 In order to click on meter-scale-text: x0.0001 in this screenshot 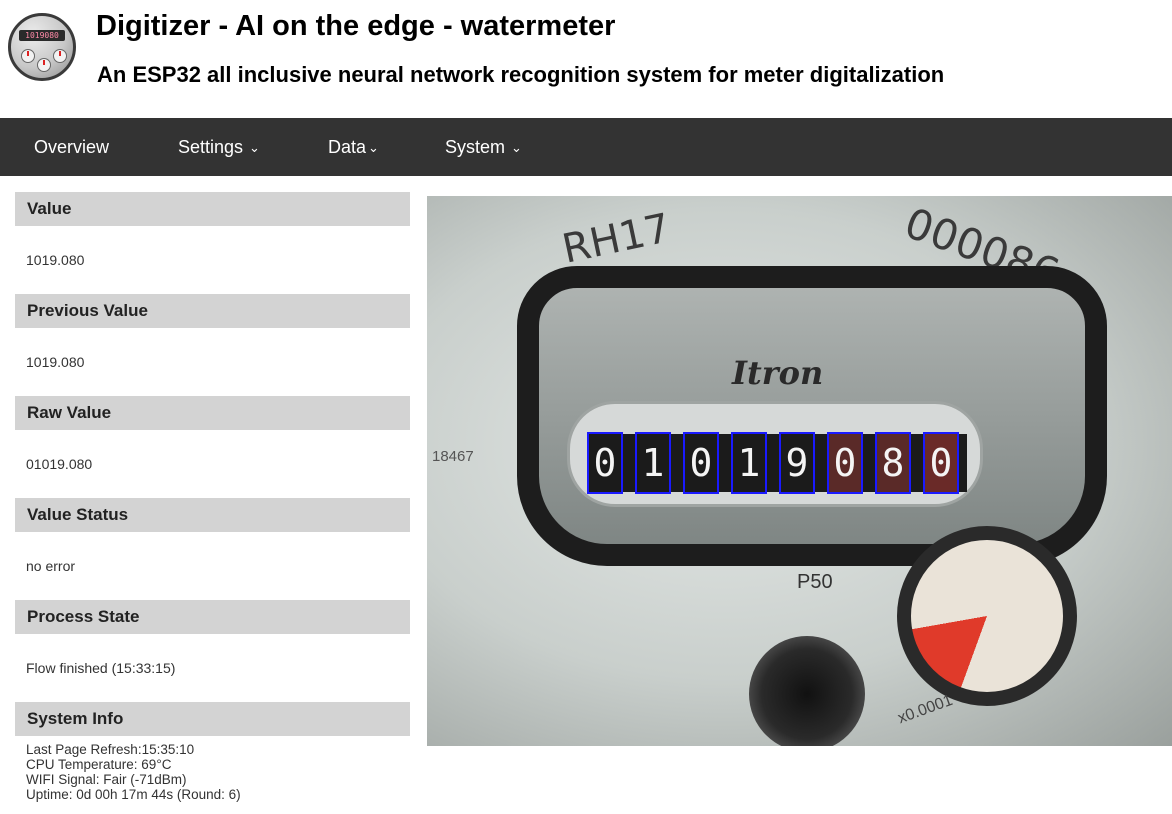, I will do `click(925, 709)`.